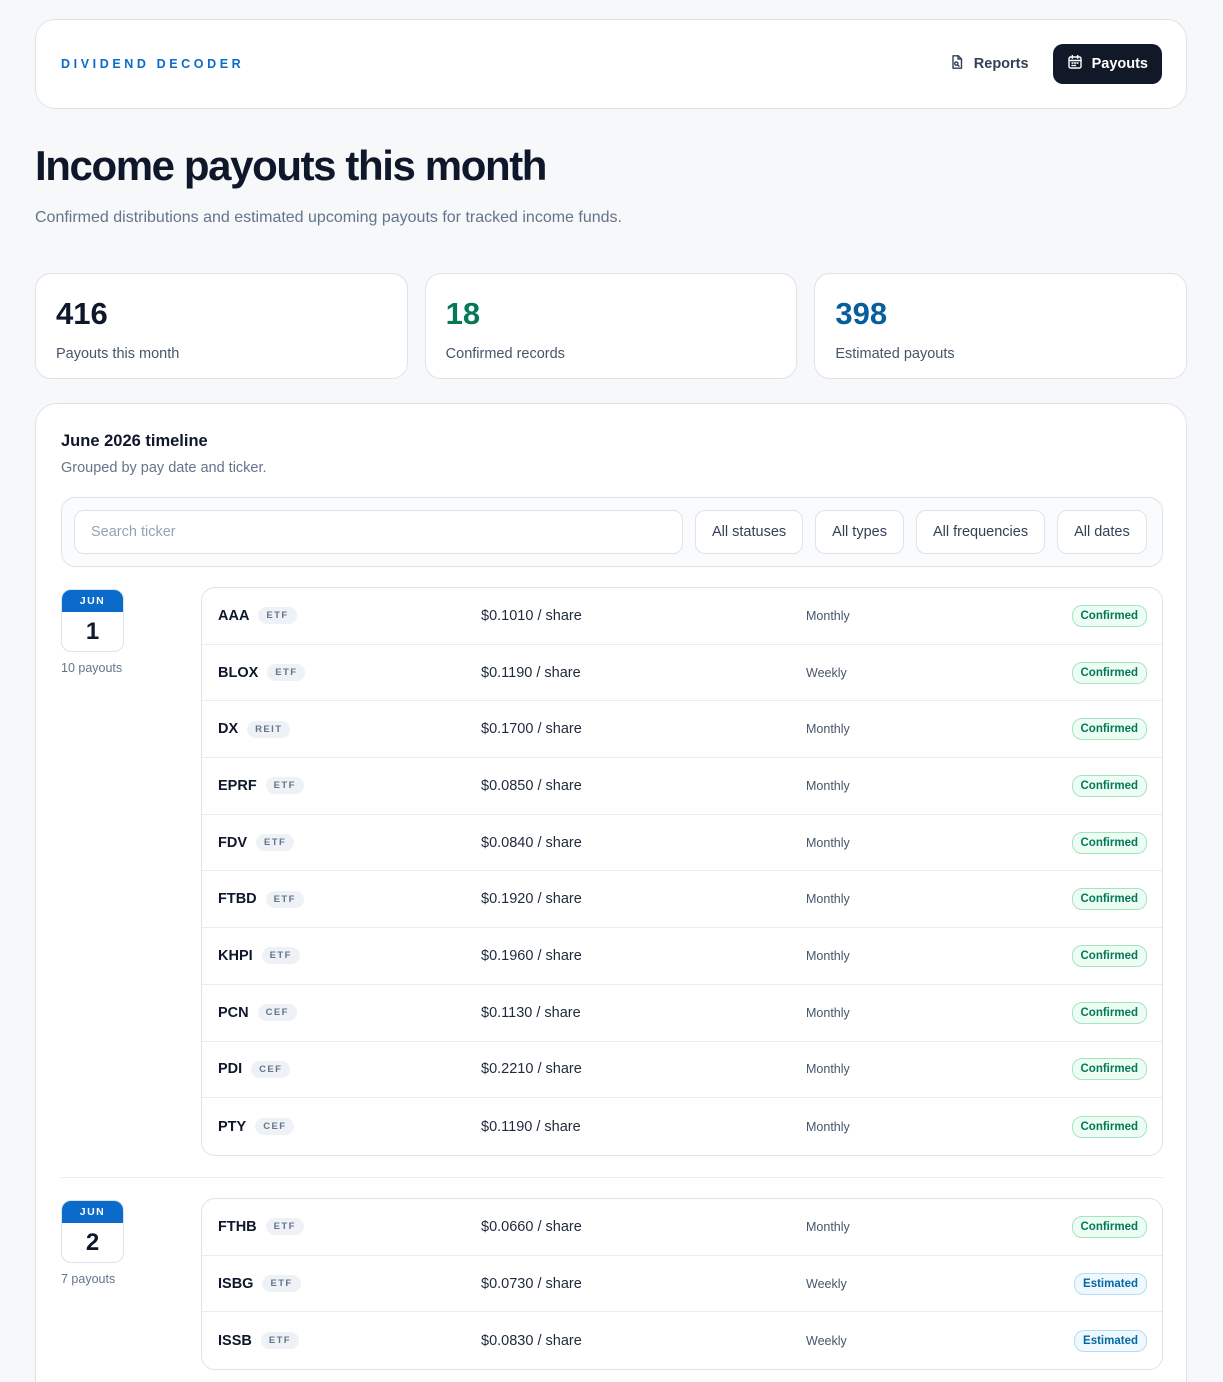 This screenshot has width=1223, height=1382. What do you see at coordinates (682, 1013) in the screenshot?
I see `payout-row: PCN CEF $0.1130 / share Monthly Confirmed` at bounding box center [682, 1013].